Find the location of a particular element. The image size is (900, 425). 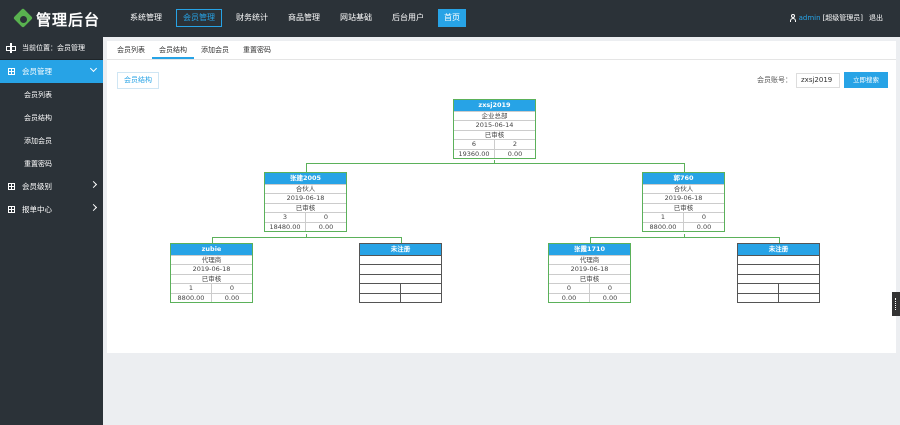

breadcrumb-text: 当前位置：会员管理 is located at coordinates (53, 48).